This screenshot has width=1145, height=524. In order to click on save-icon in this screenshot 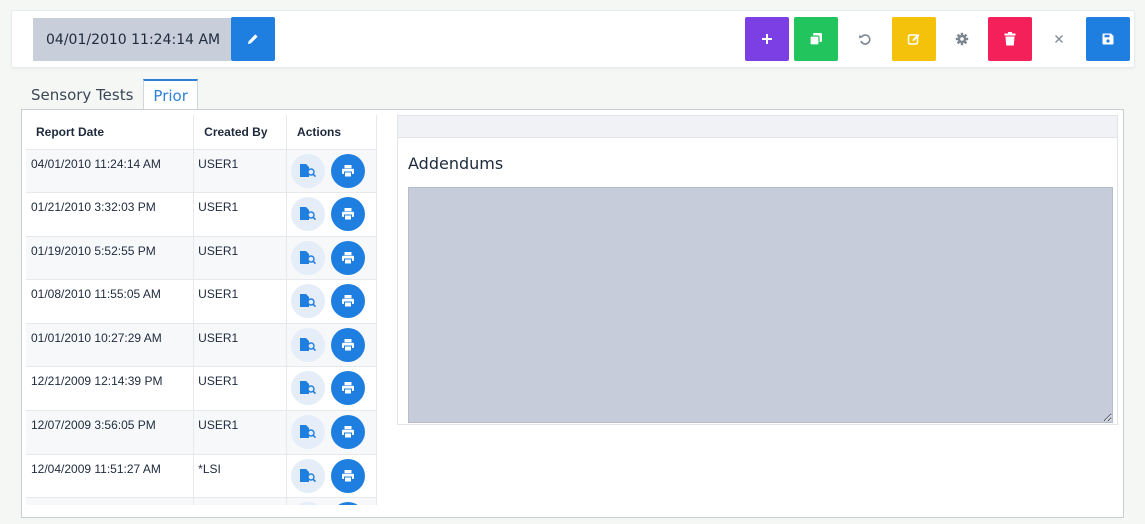, I will do `click(1108, 39)`.